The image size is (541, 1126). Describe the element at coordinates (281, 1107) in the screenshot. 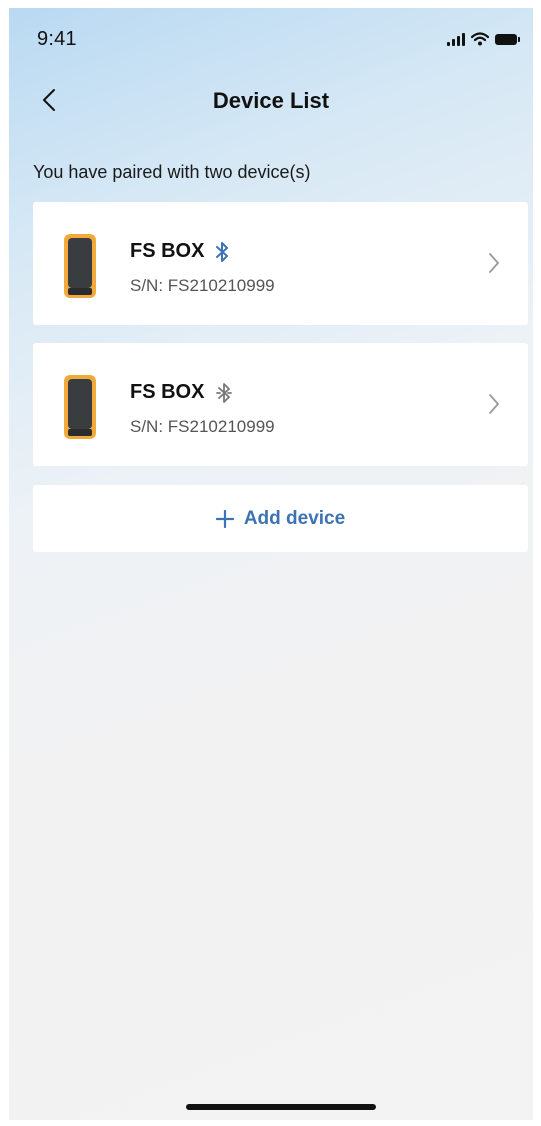

I see `home-indicator` at that location.